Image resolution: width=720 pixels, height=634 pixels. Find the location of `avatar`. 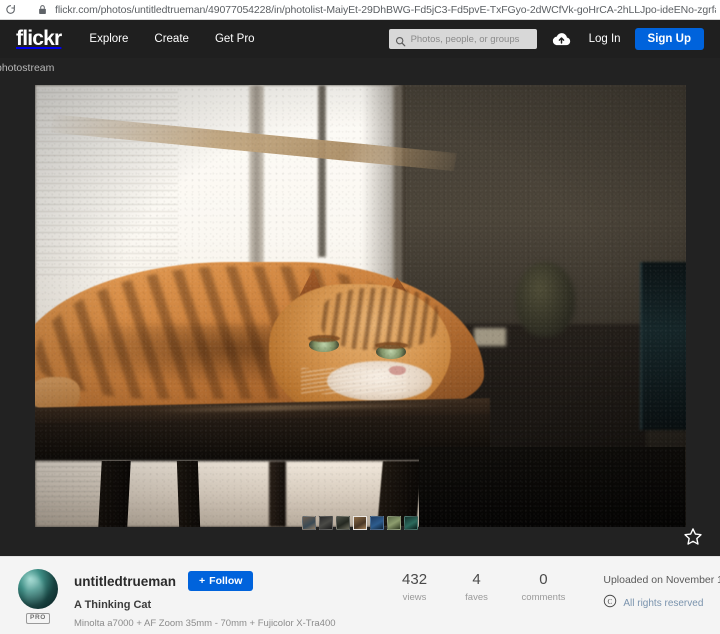

avatar is located at coordinates (38, 589).